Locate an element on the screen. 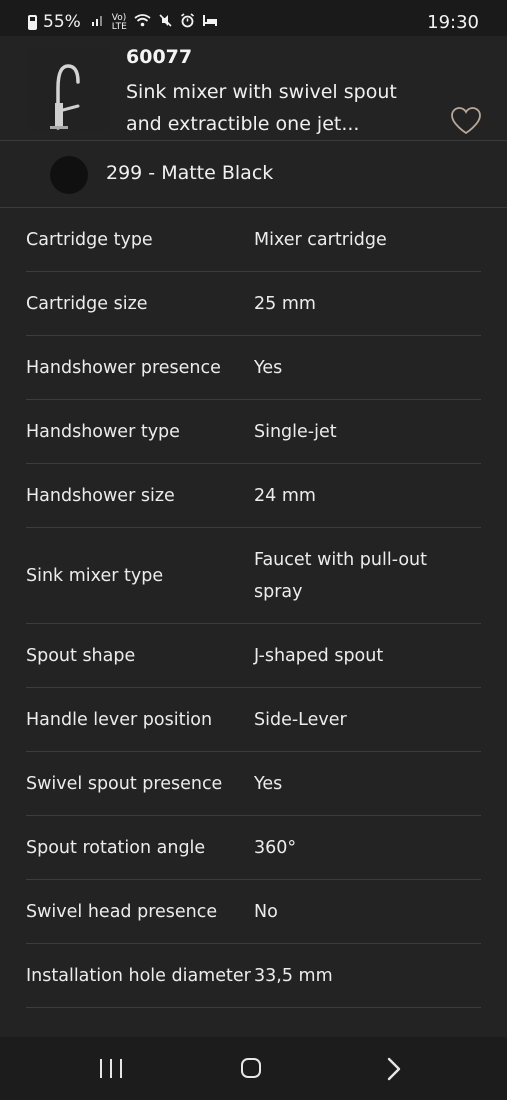 This screenshot has width=507, height=1100. spec-label: Handshower size is located at coordinates (100, 495).